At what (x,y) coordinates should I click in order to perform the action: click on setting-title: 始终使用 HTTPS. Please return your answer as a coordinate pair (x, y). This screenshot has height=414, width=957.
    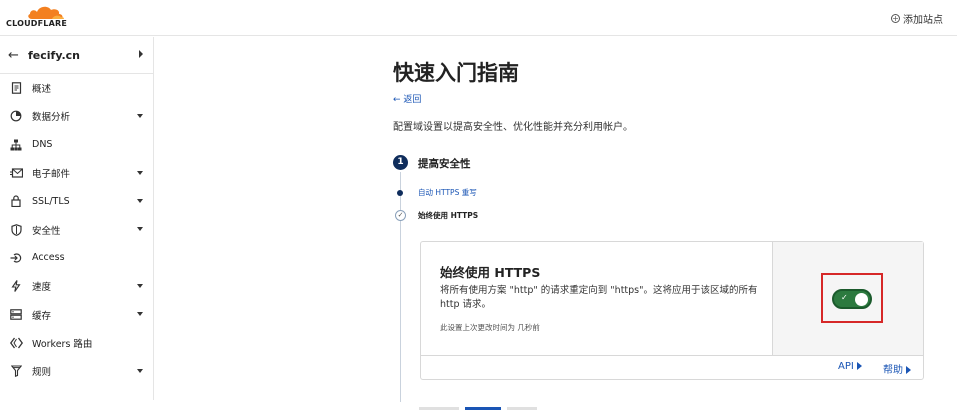
    Looking at the image, I should click on (490, 272).